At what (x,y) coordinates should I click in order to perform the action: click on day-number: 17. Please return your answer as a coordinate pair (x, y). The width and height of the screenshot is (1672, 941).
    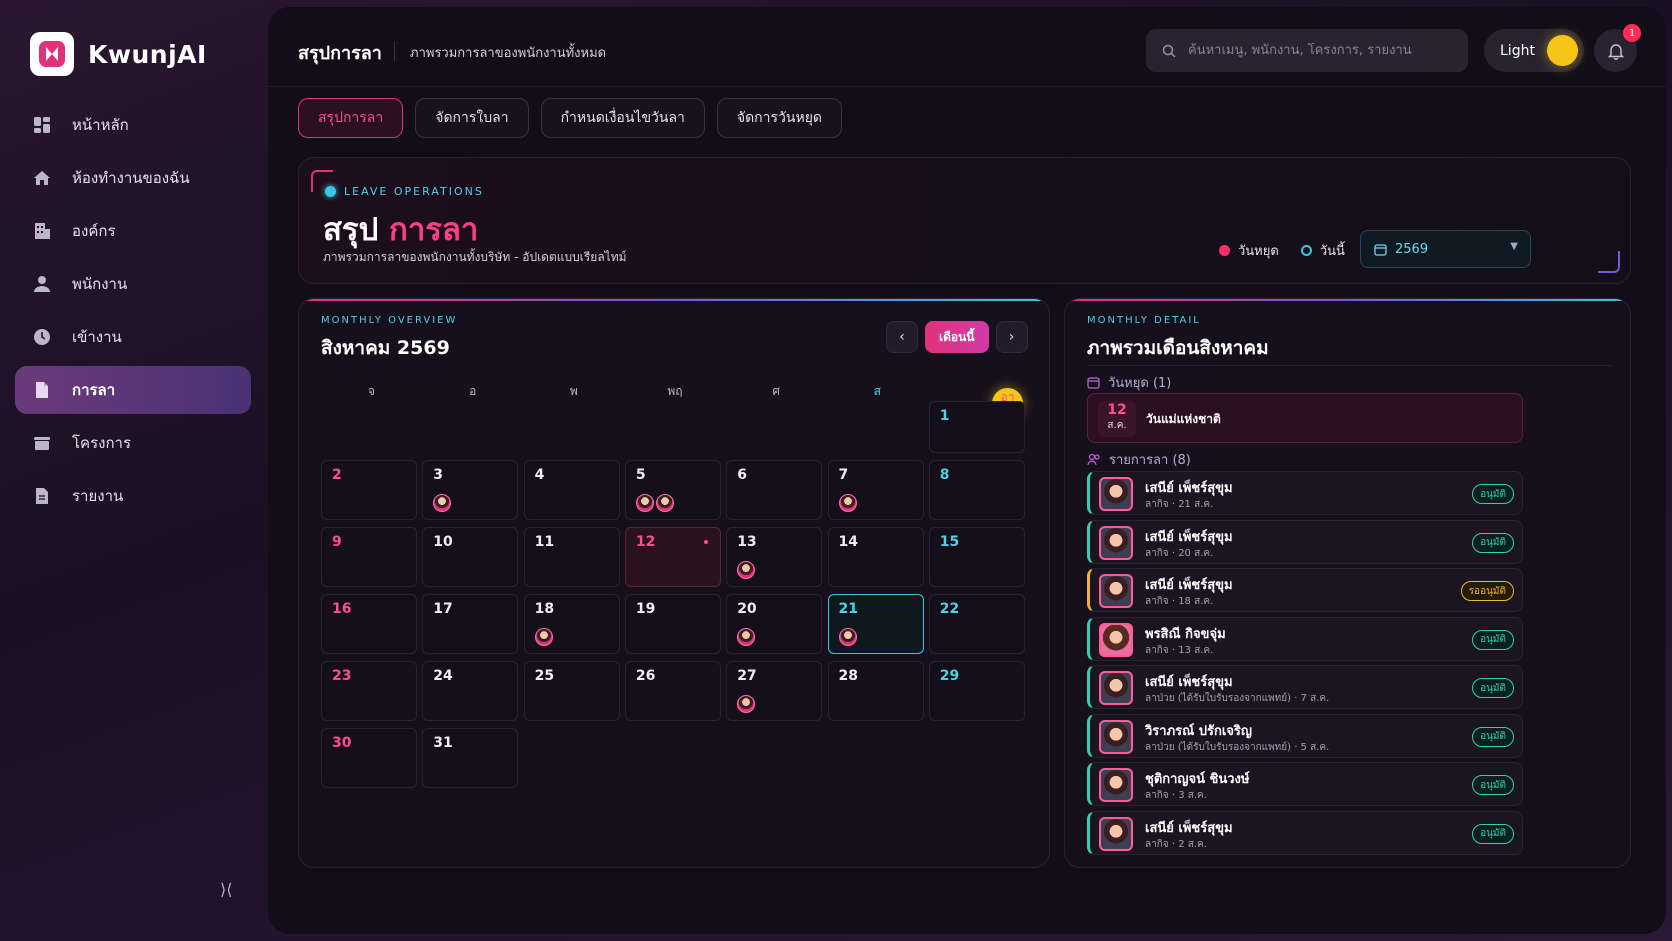
    Looking at the image, I should click on (443, 609).